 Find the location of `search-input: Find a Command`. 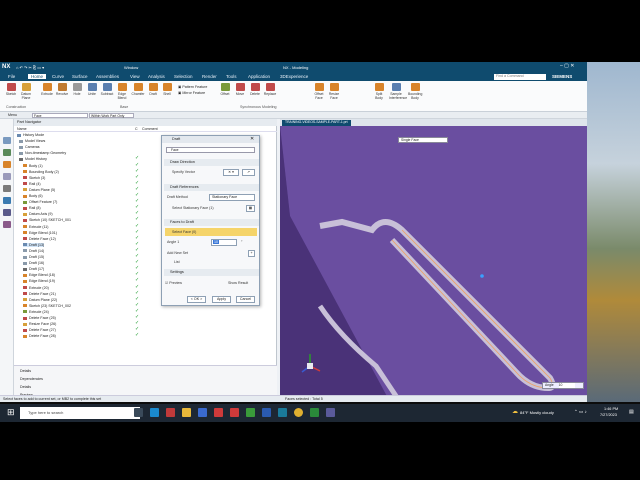

search-input: Find a Command is located at coordinates (520, 77).